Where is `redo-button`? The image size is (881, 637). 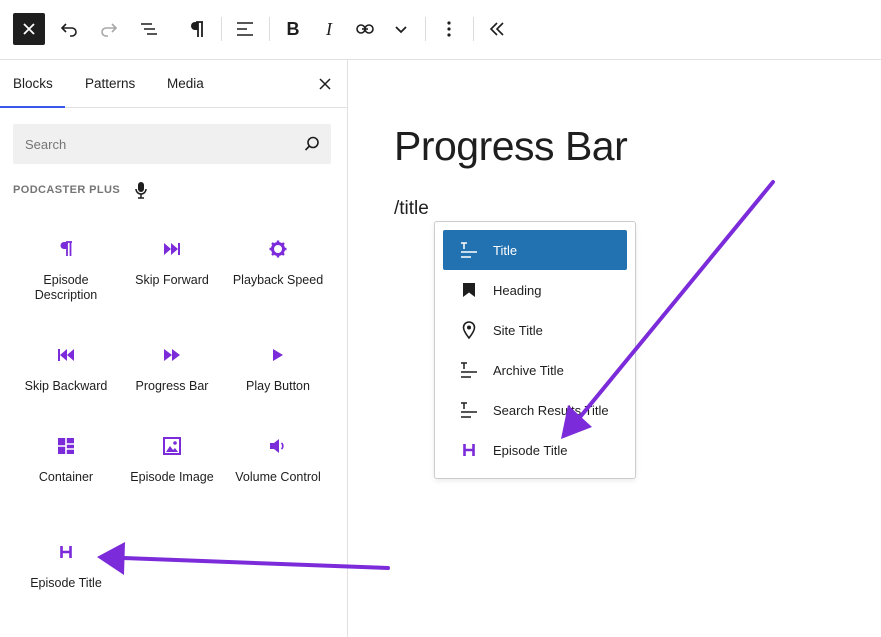 redo-button is located at coordinates (109, 29).